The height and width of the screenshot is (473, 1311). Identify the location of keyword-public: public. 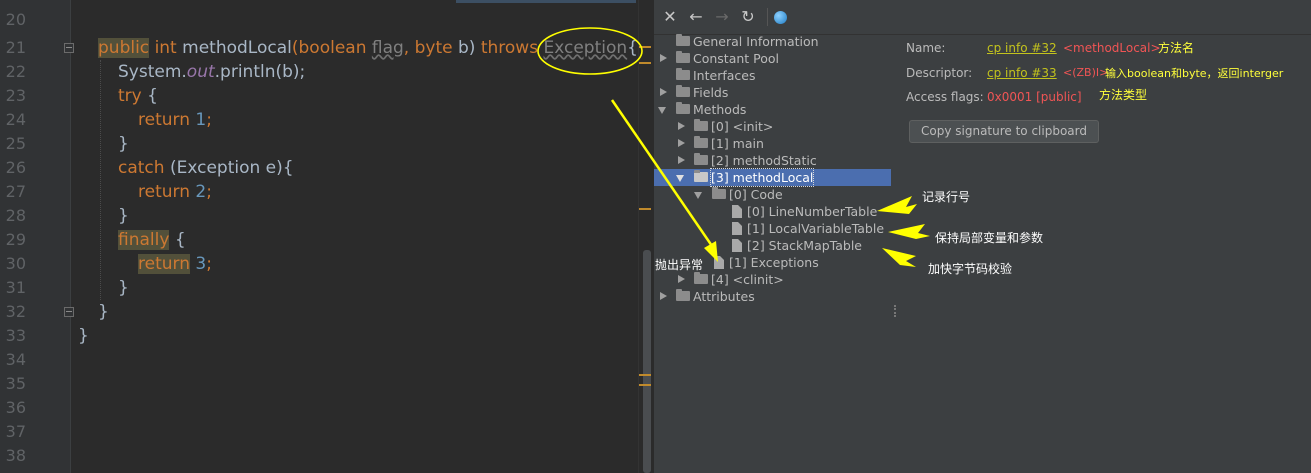
(124, 48).